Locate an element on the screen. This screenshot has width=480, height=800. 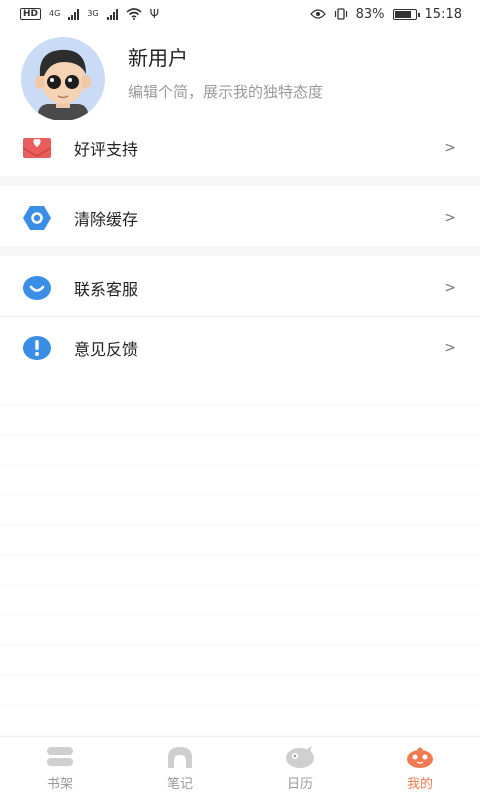
heart-envelope-icon is located at coordinates (37, 148).